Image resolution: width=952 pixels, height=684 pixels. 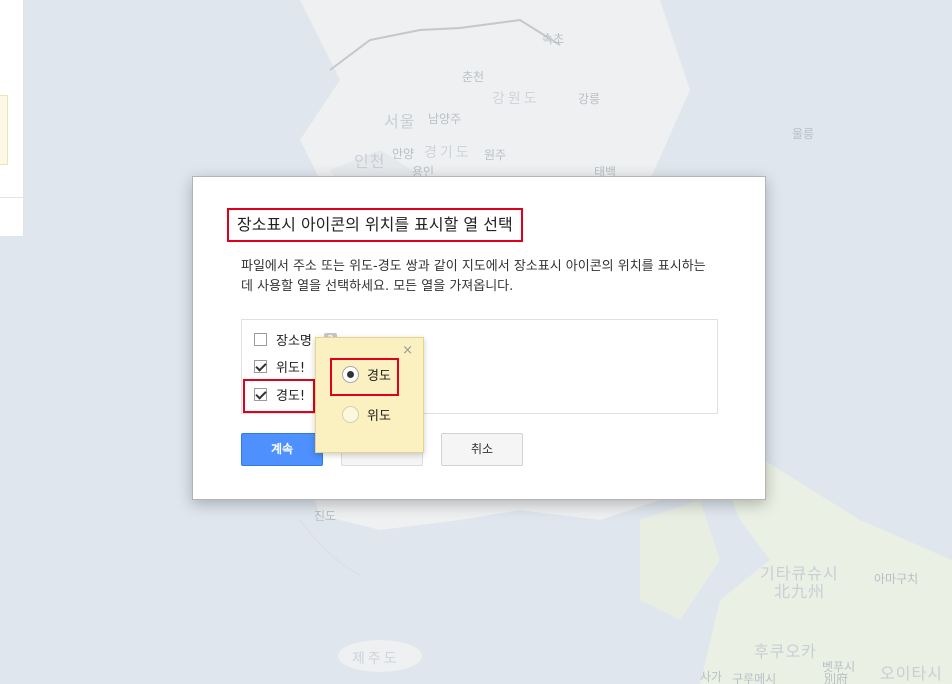 What do you see at coordinates (800, 591) in the screenshot?
I see `map-label-kitakyushu-jp: 北九州` at bounding box center [800, 591].